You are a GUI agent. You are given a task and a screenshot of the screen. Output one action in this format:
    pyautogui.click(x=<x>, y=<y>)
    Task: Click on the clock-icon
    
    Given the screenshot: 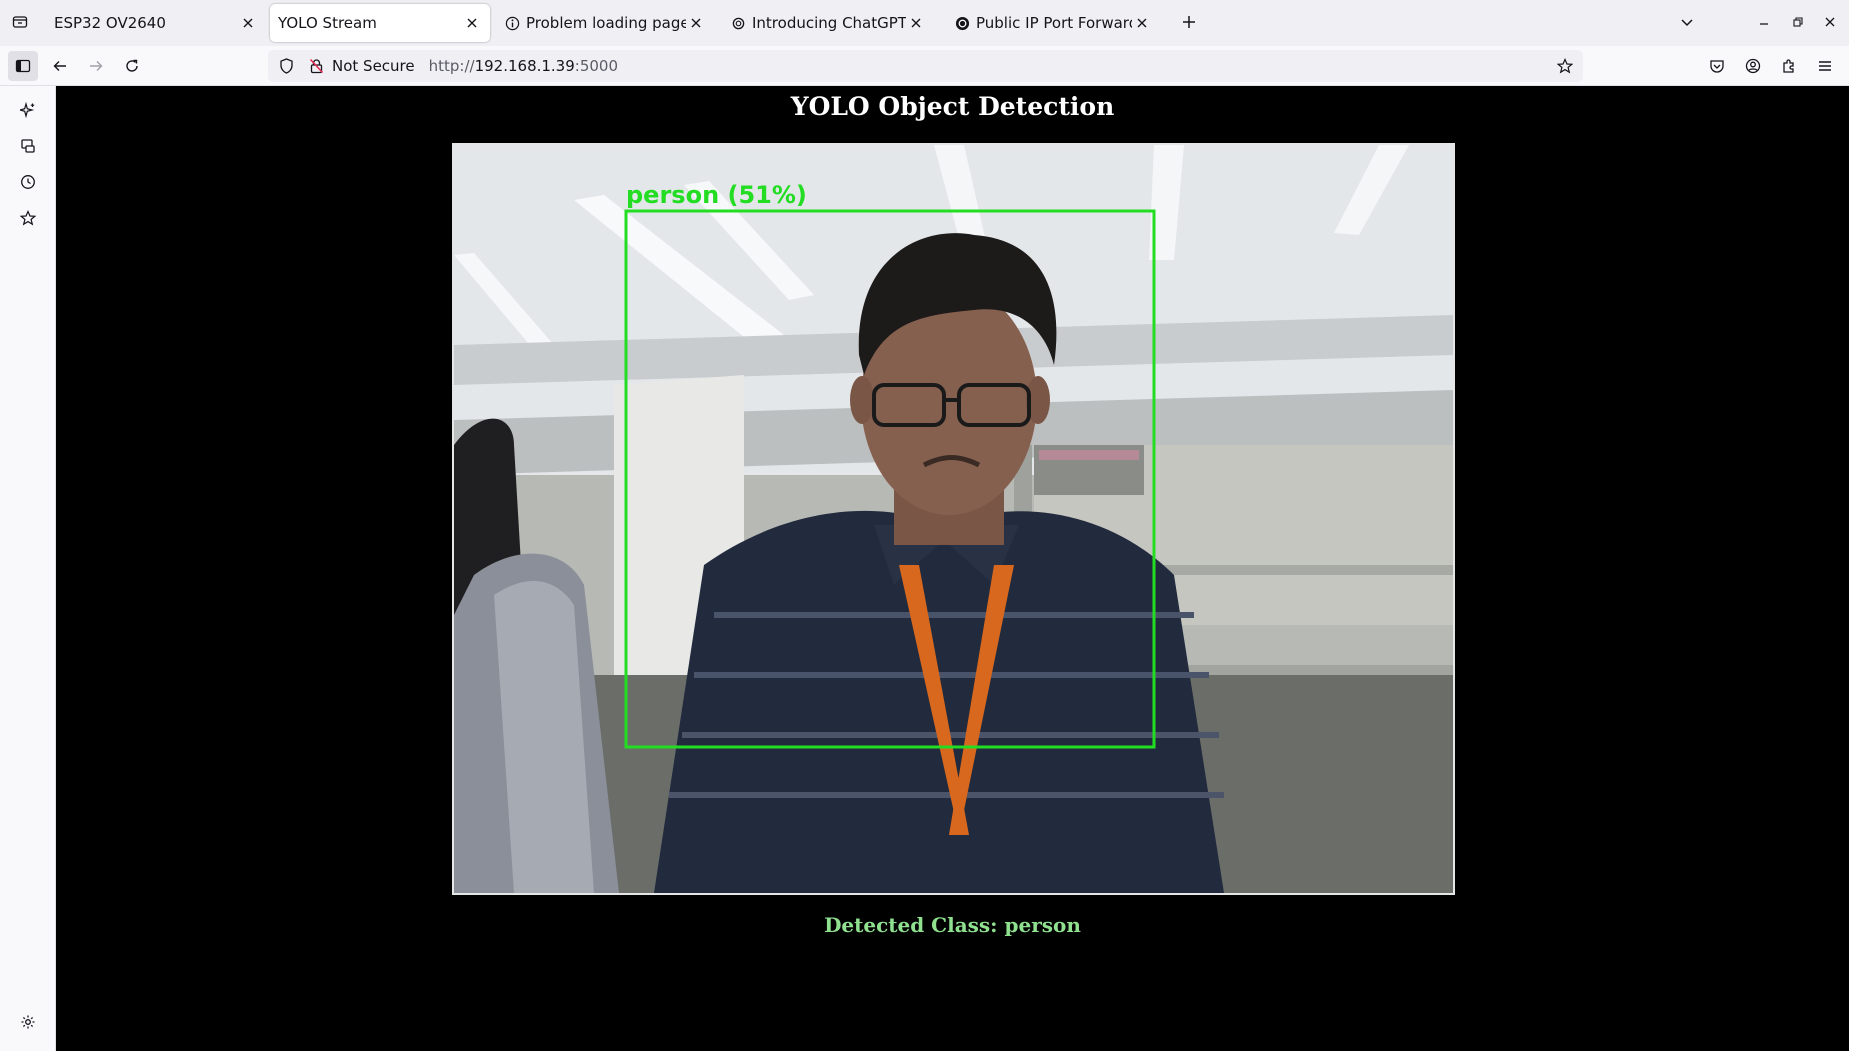 What is the action you would take?
    pyautogui.click(x=28, y=182)
    